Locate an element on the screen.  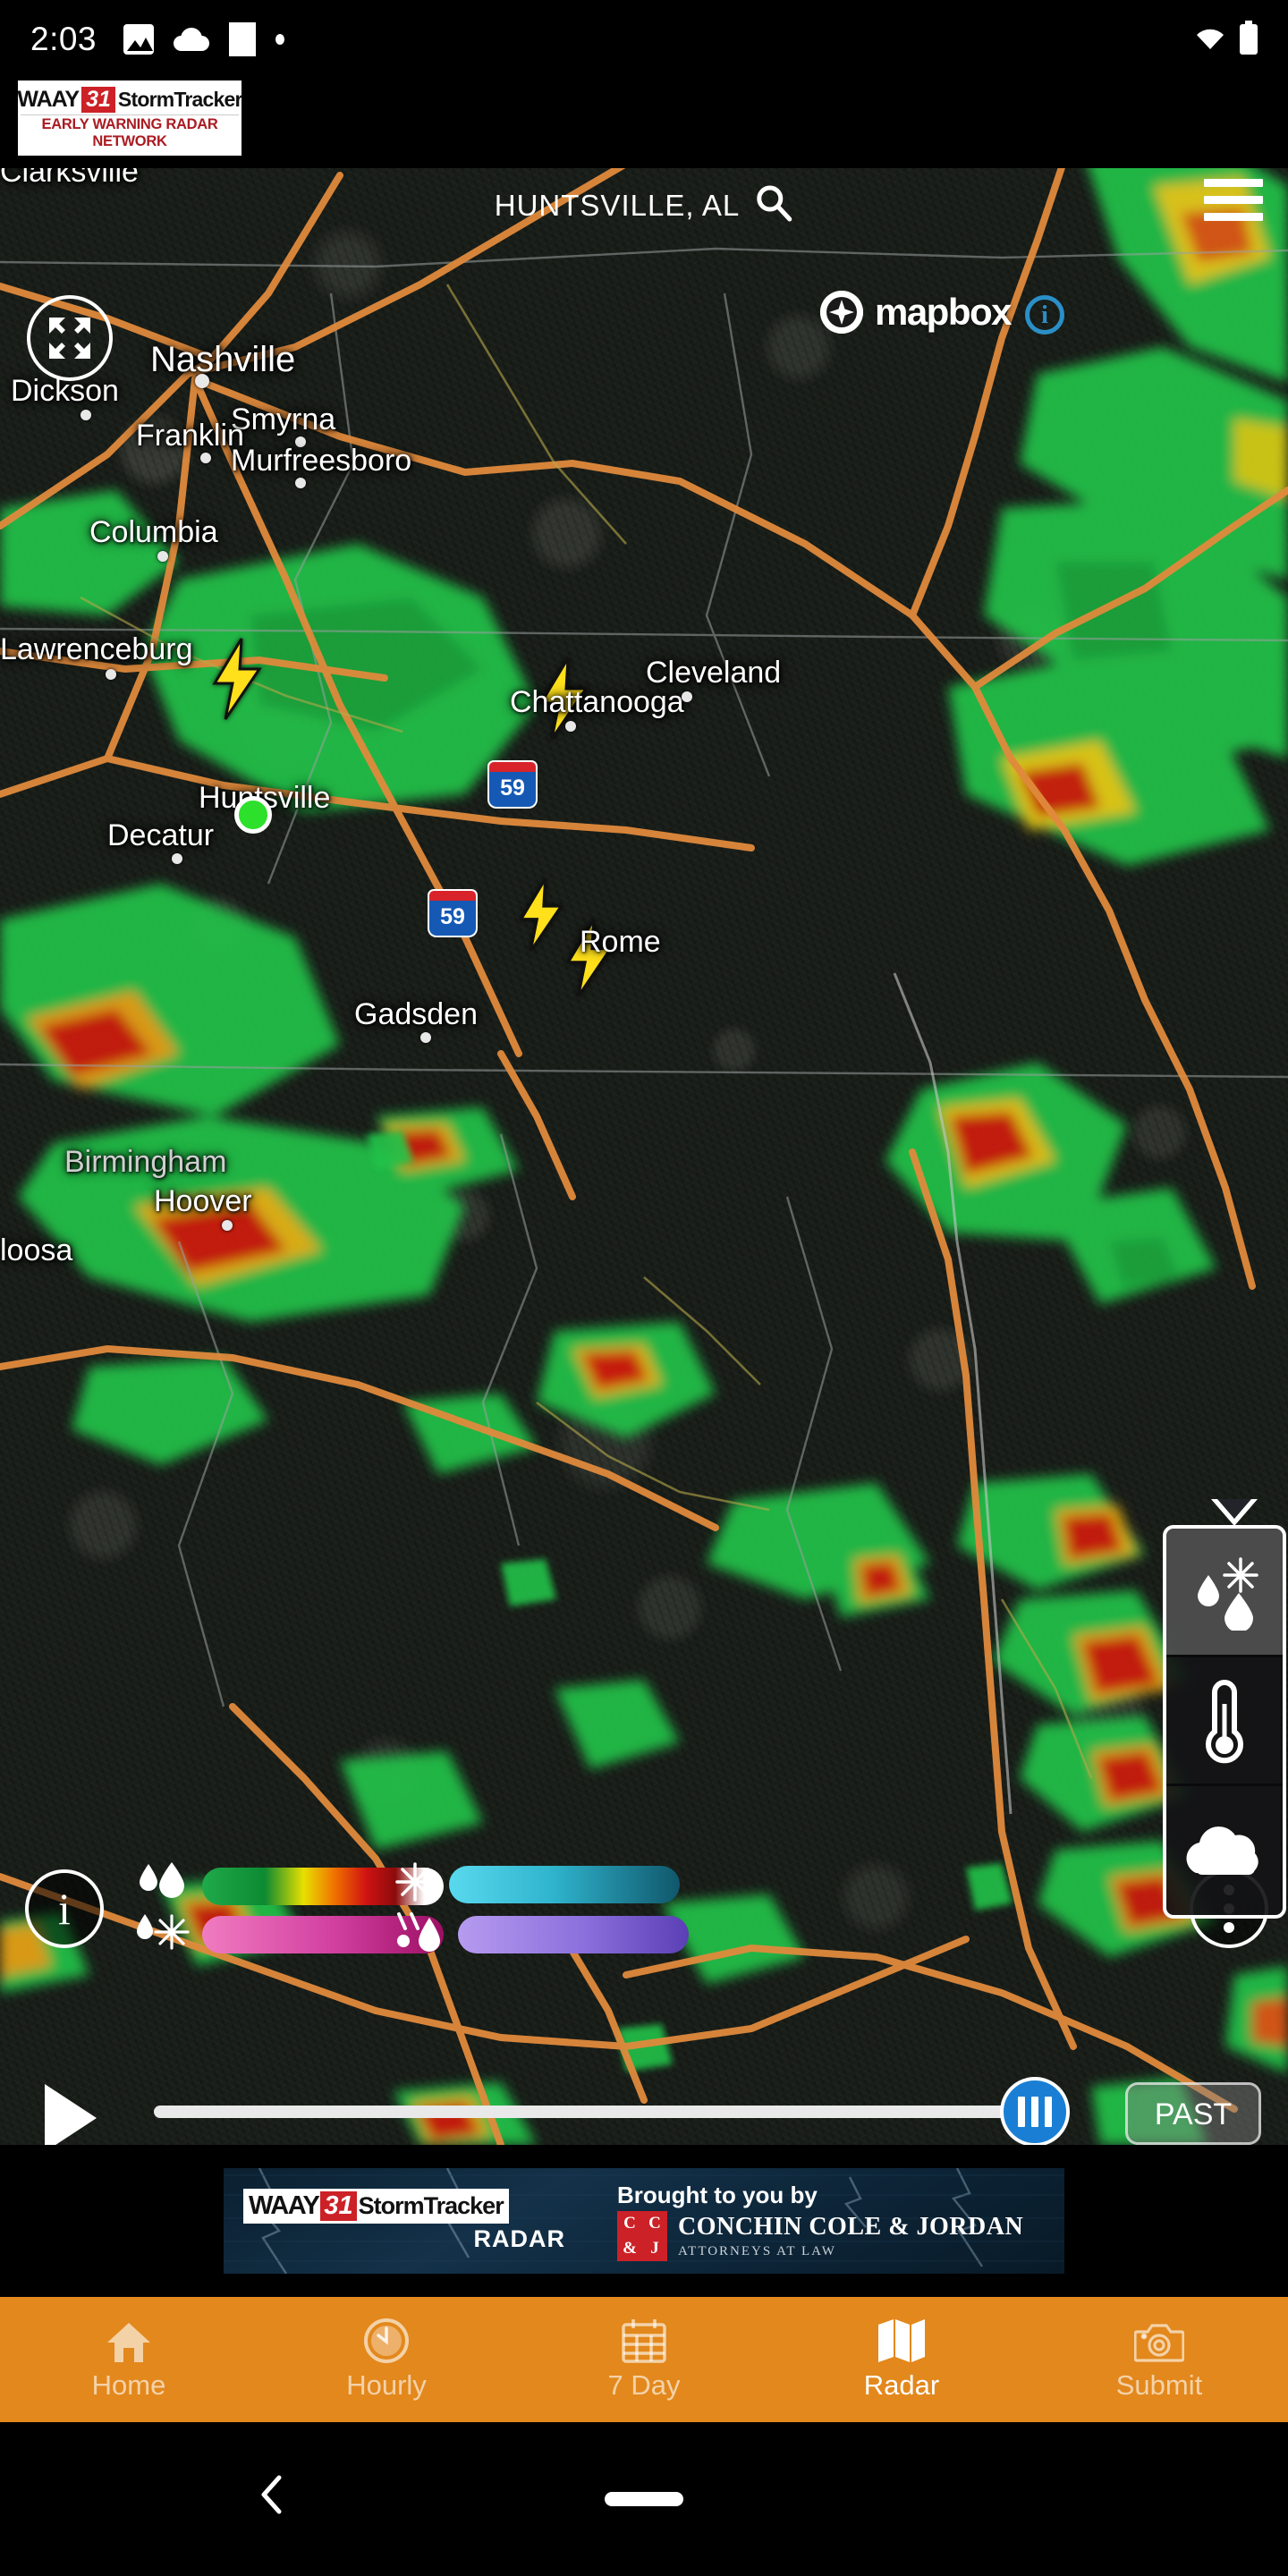
city-label: Cleveland is located at coordinates (714, 673).